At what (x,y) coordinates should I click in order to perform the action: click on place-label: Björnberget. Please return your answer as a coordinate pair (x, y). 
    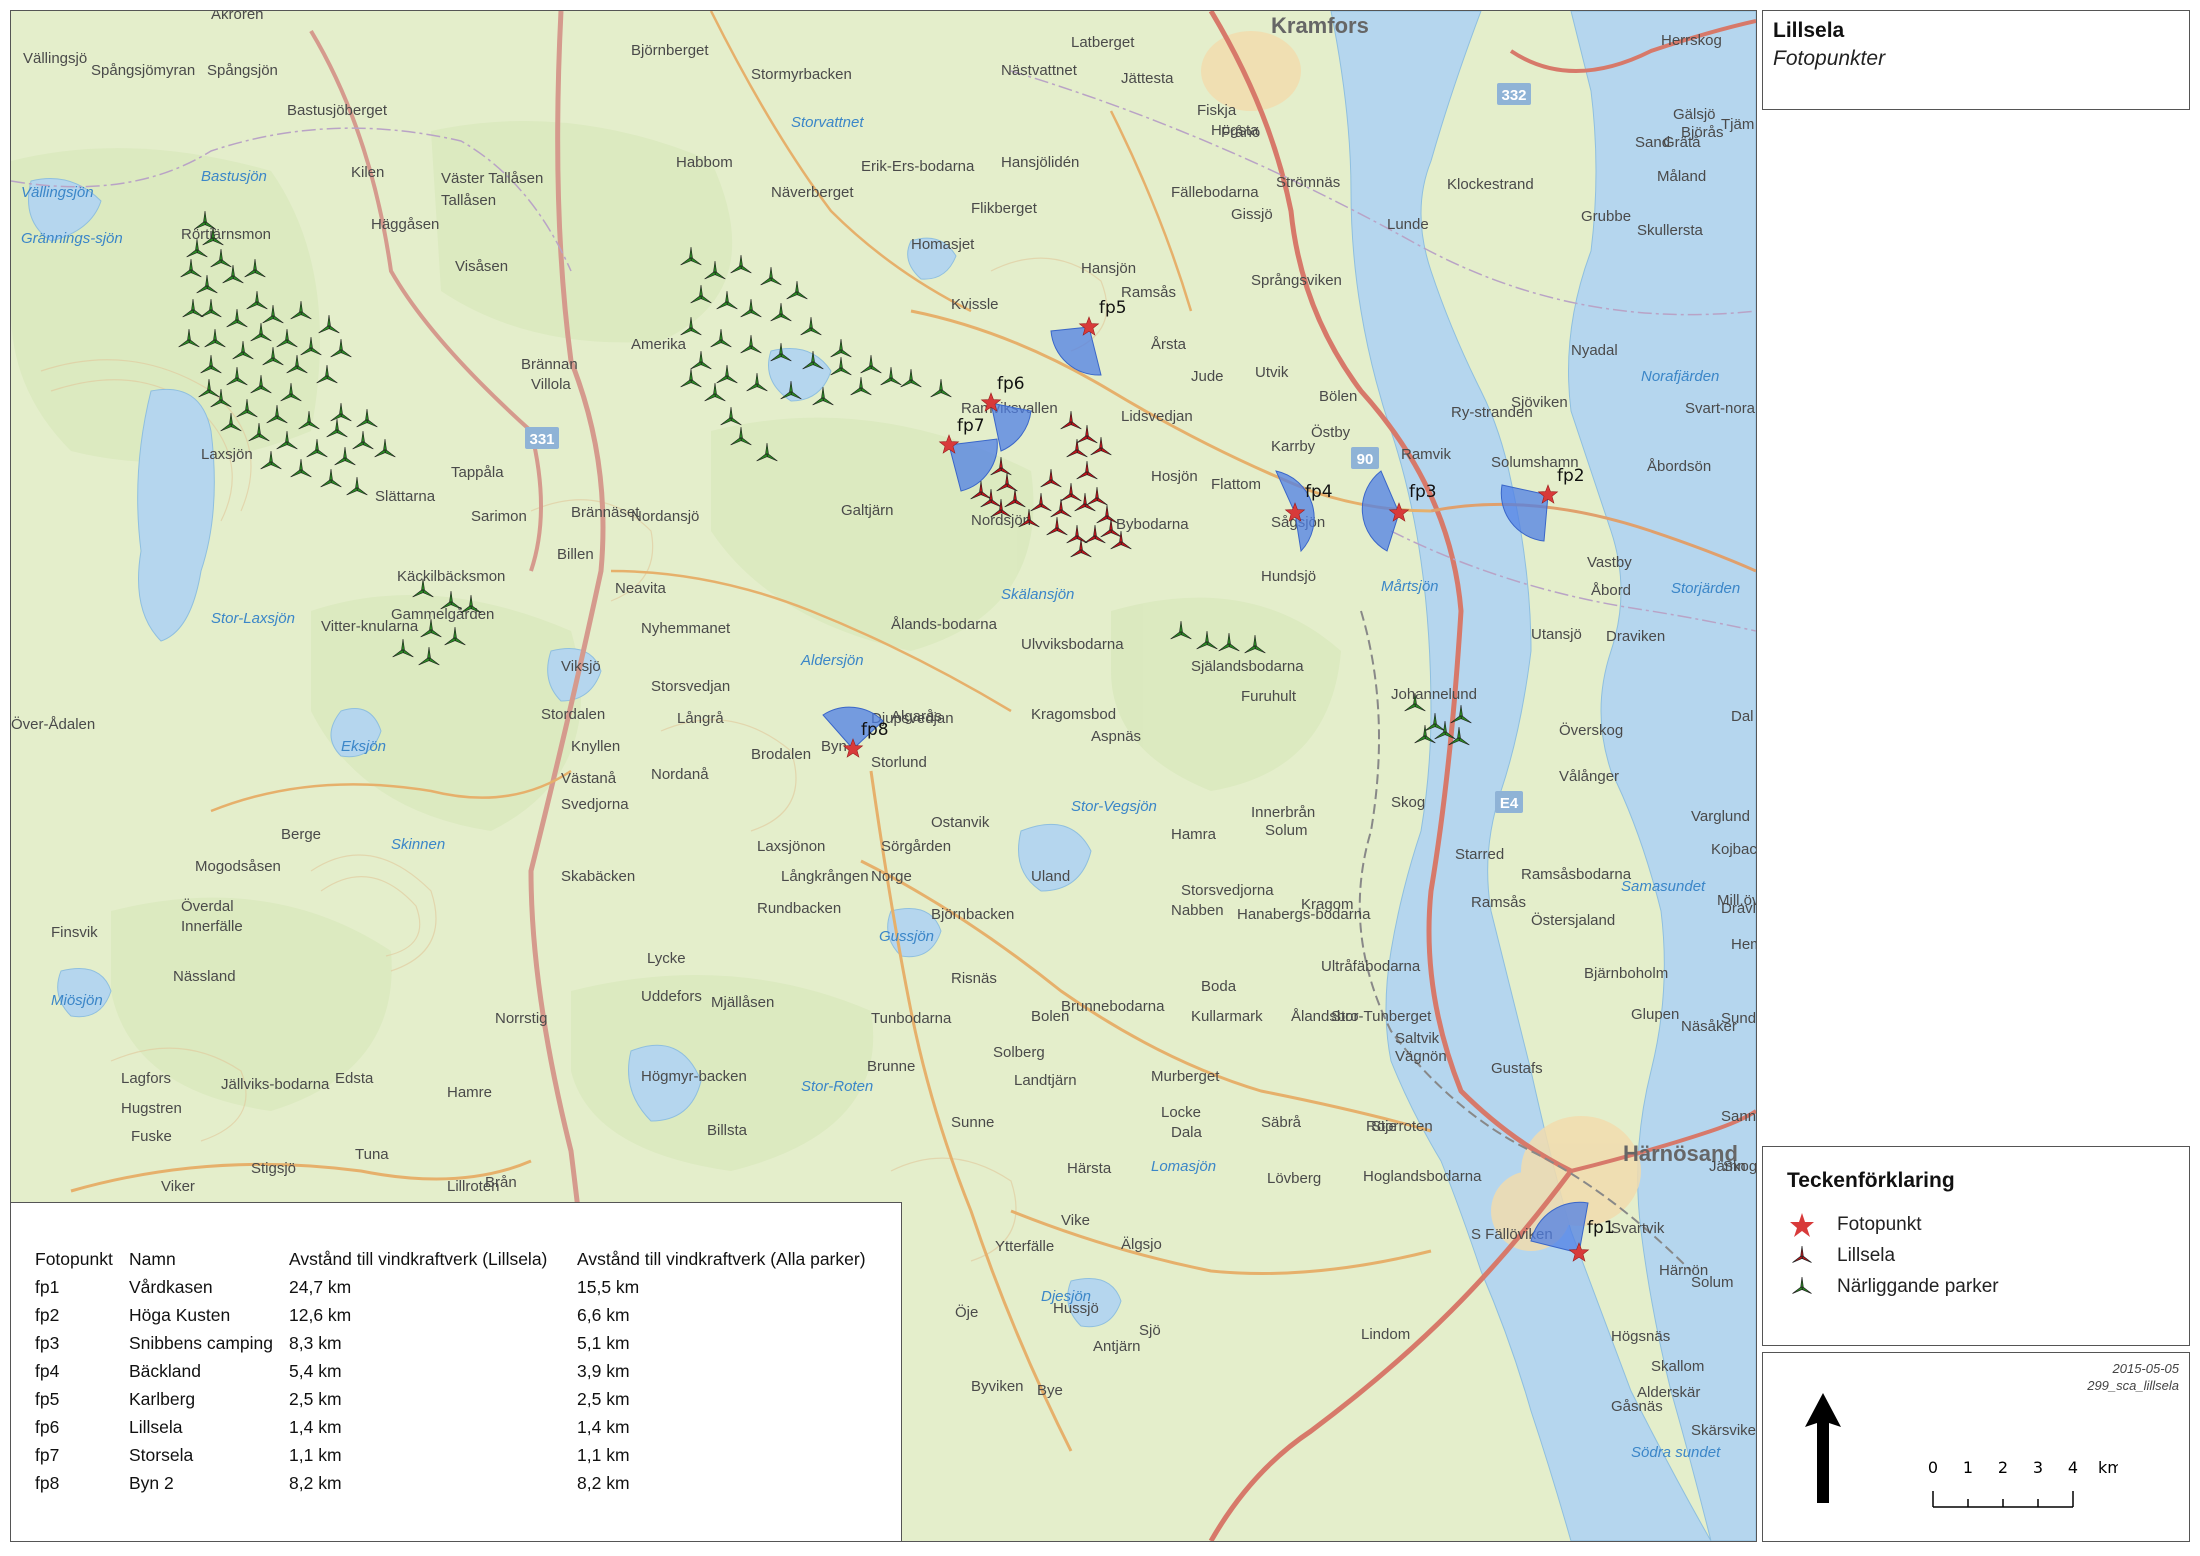
    Looking at the image, I should click on (670, 50).